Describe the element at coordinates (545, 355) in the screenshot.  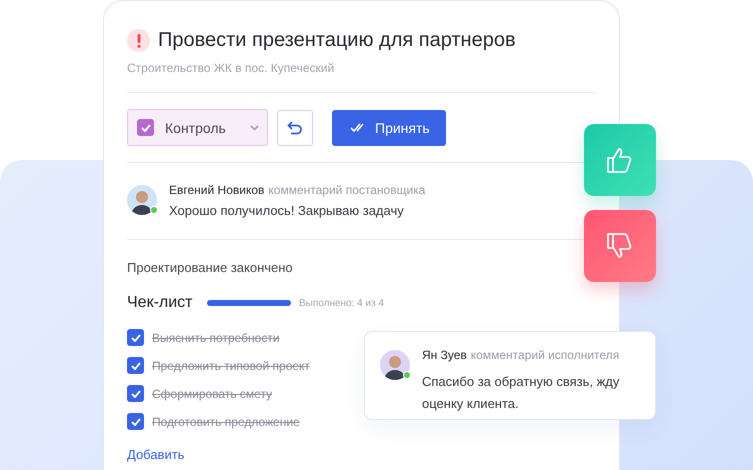
I see `comment-role: комментарий исполнителя` at that location.